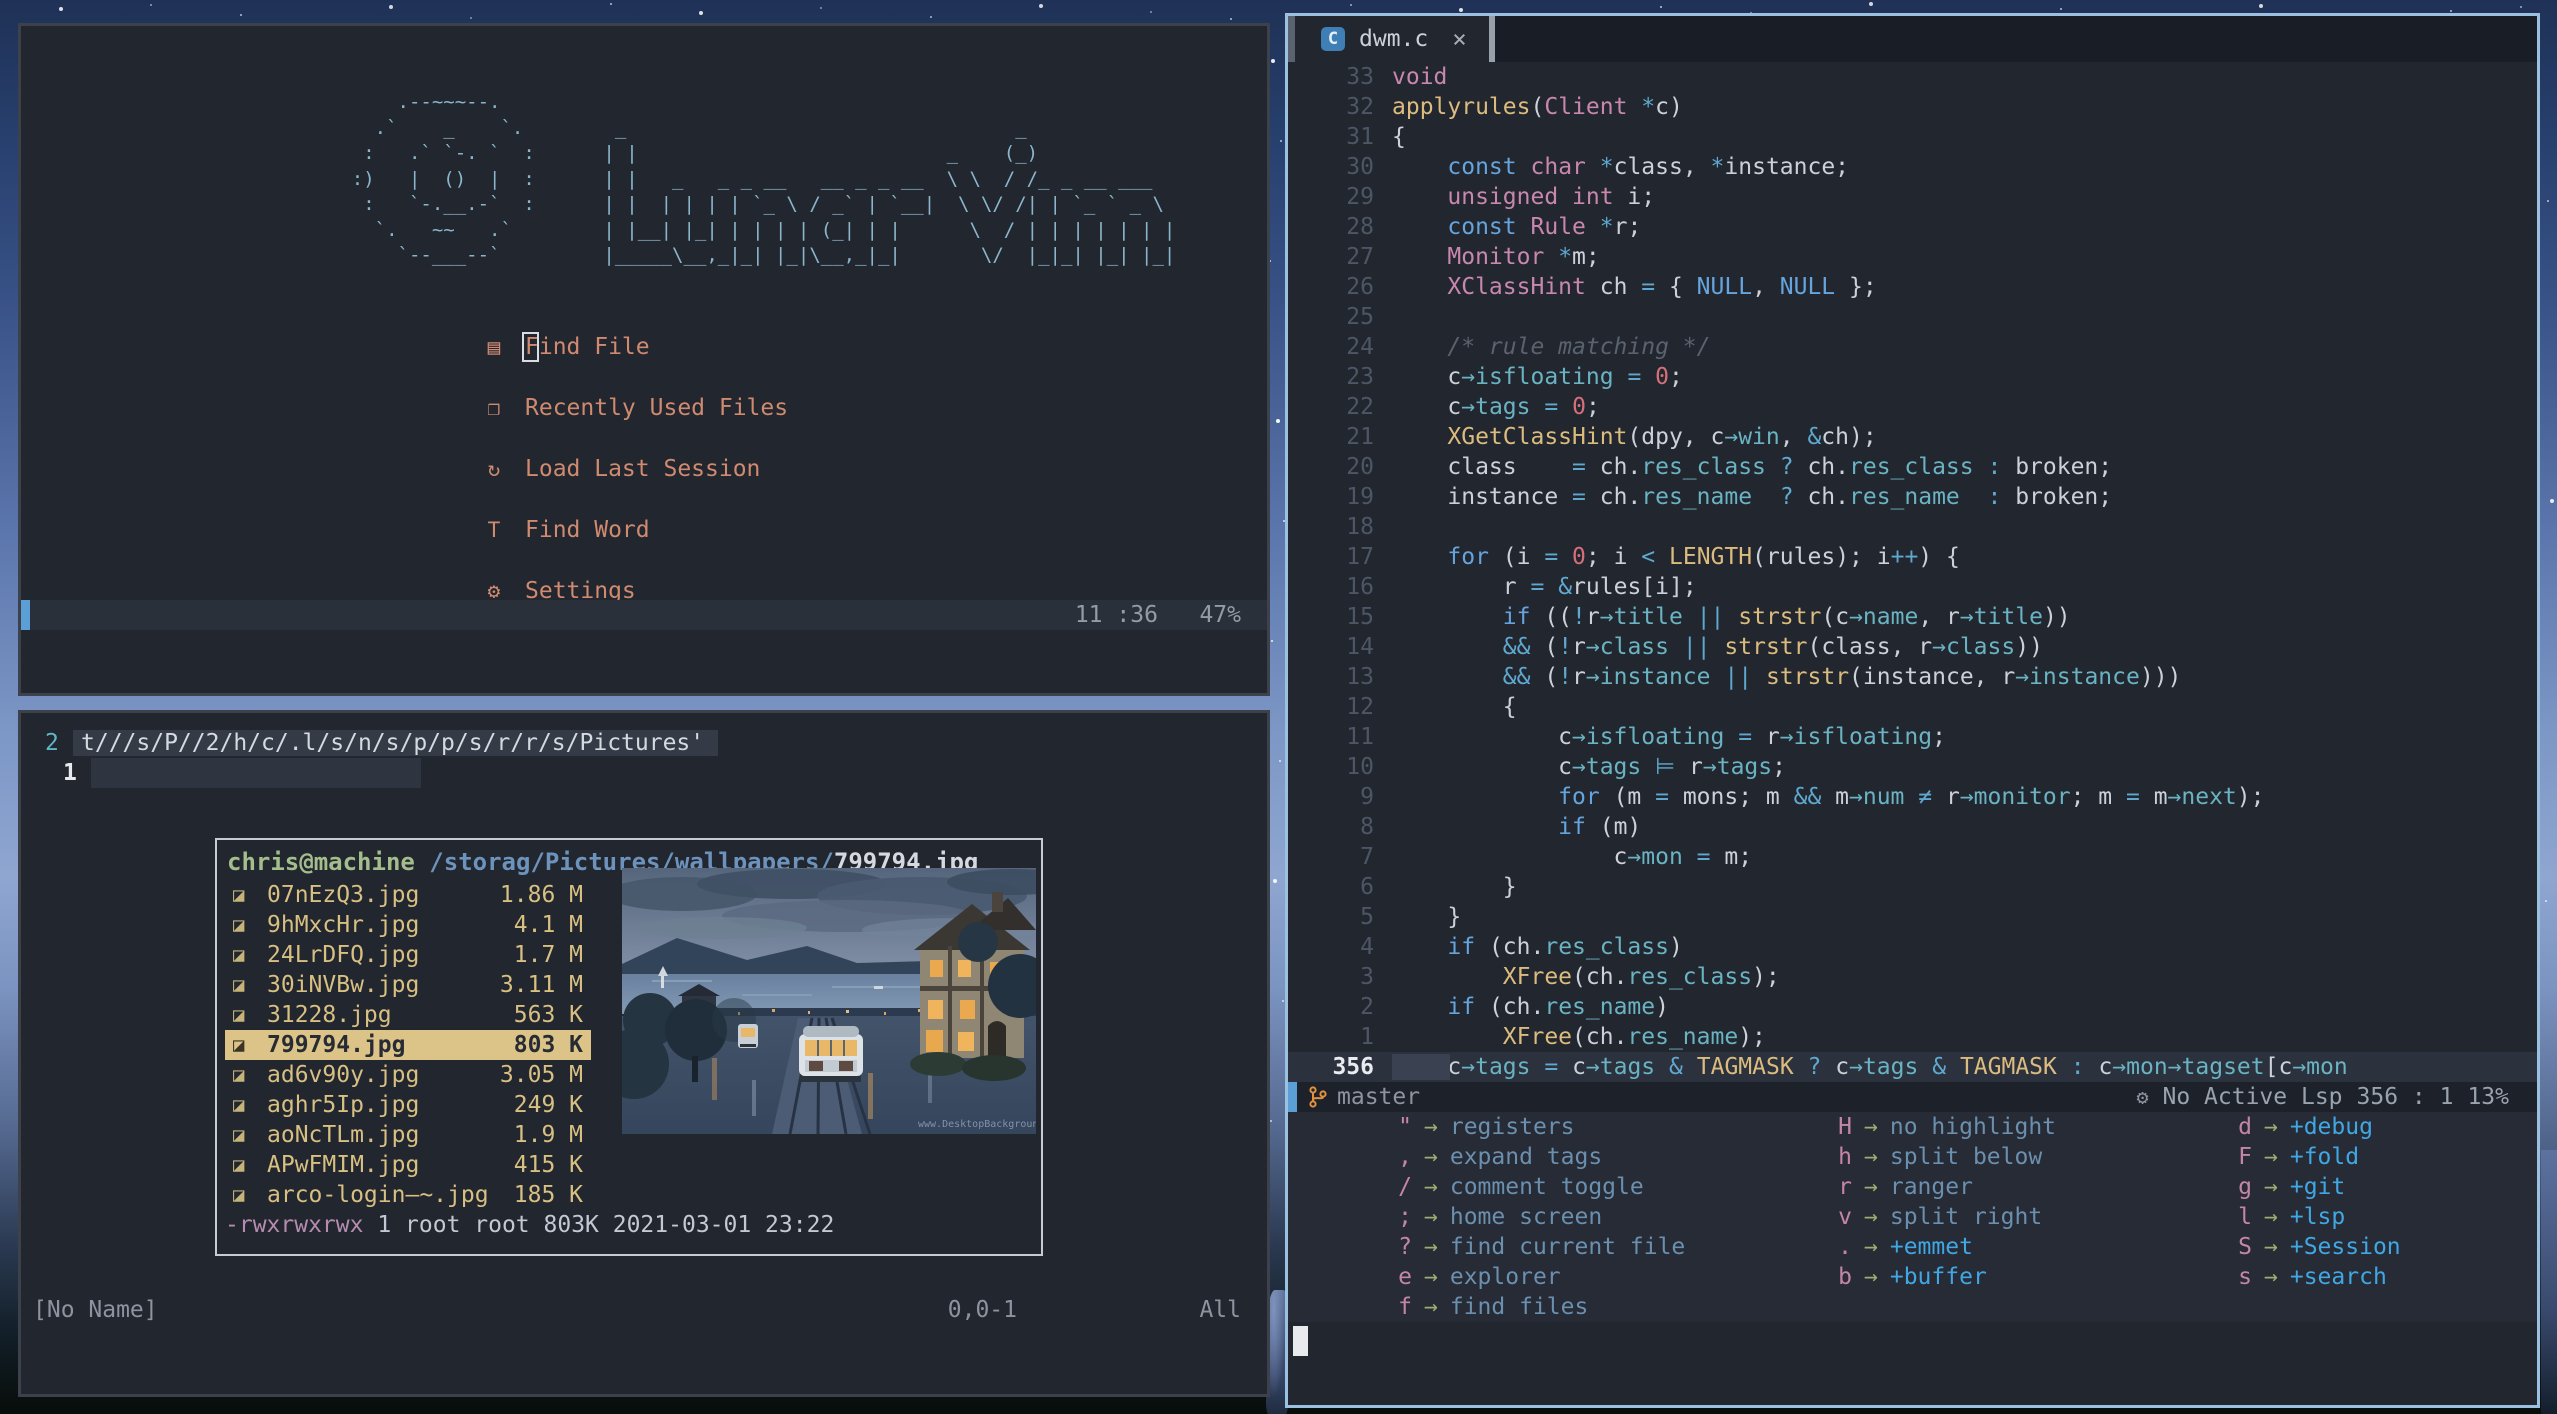 This screenshot has width=2557, height=1414. Describe the element at coordinates (1912, 947) in the screenshot. I see `code-line: 4 if (ch.res_class)` at that location.